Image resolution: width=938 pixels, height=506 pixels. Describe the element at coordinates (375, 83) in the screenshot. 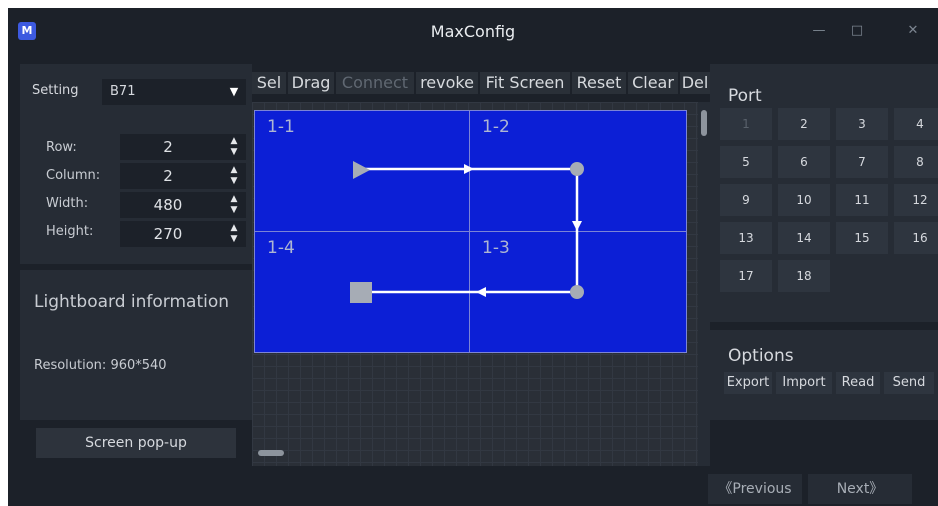

I see `connect-button: Connect` at that location.